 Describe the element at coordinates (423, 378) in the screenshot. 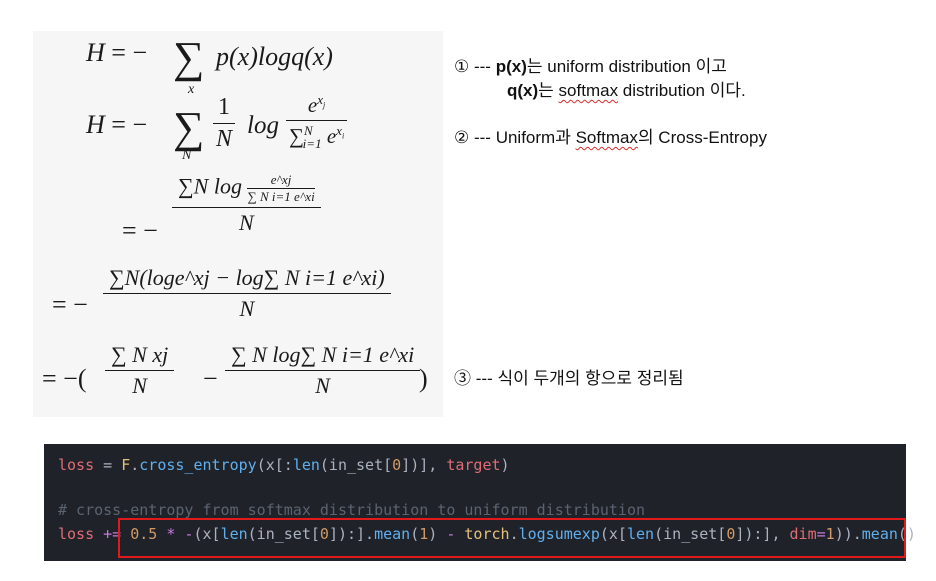

I see `equation-5-close: )` at that location.